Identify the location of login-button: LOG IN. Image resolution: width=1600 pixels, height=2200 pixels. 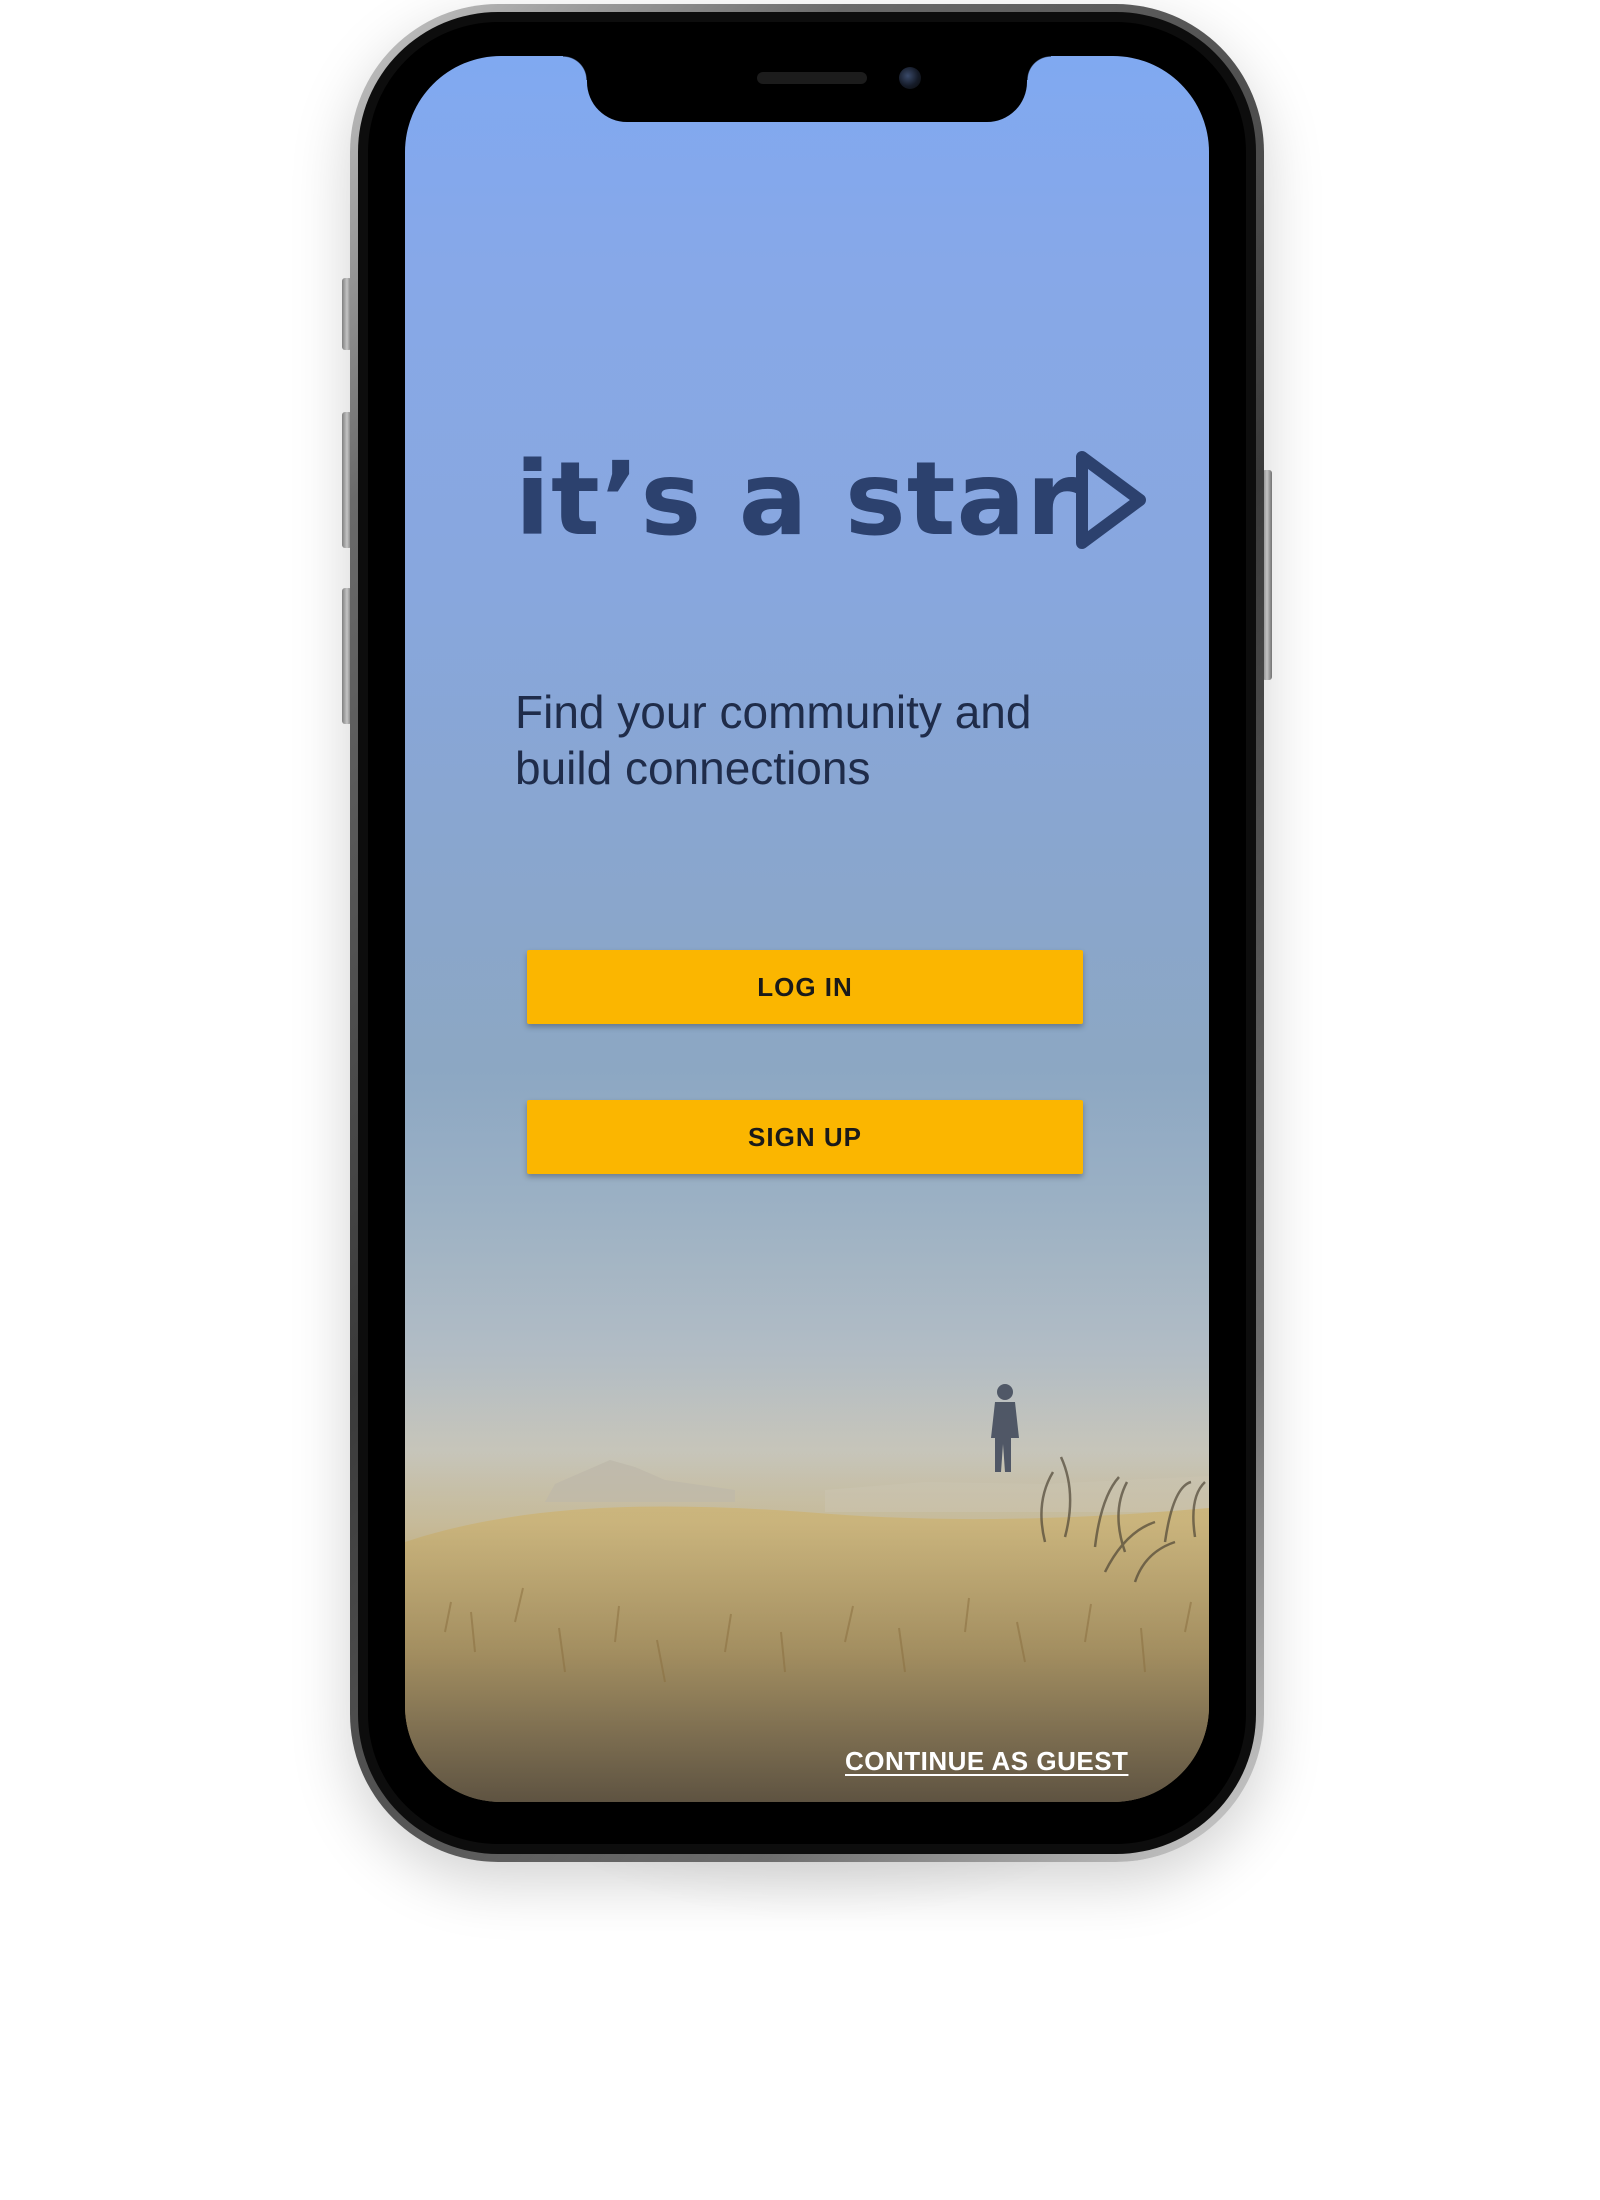
(805, 987).